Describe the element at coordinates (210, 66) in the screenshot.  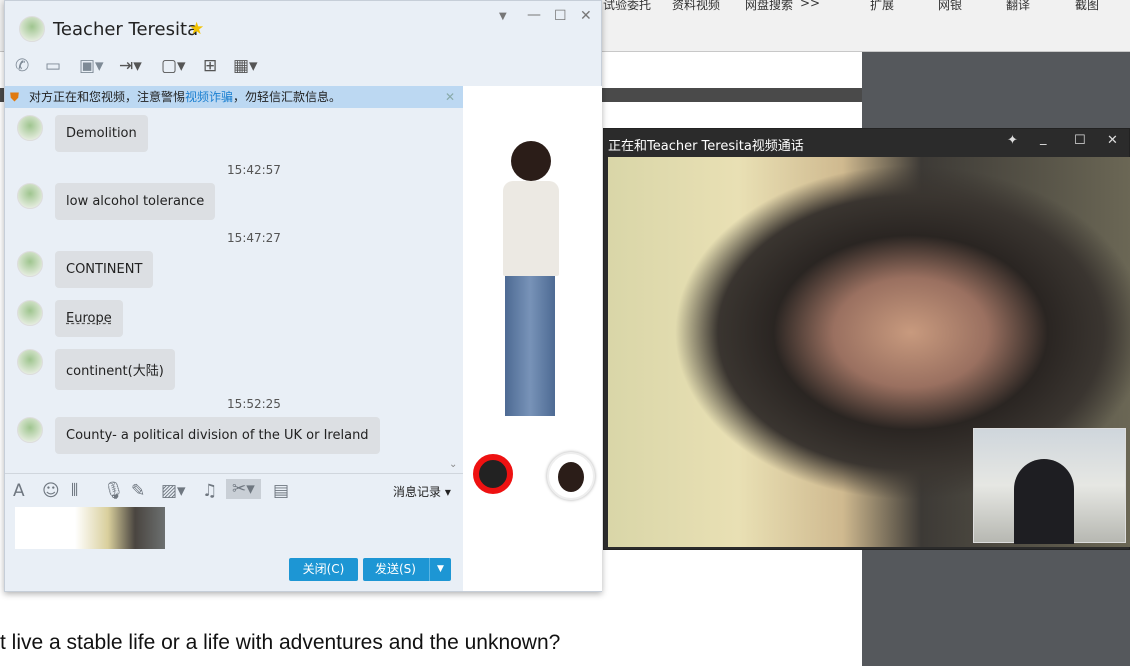
I see `new-discussion-icon: ⊞` at that location.